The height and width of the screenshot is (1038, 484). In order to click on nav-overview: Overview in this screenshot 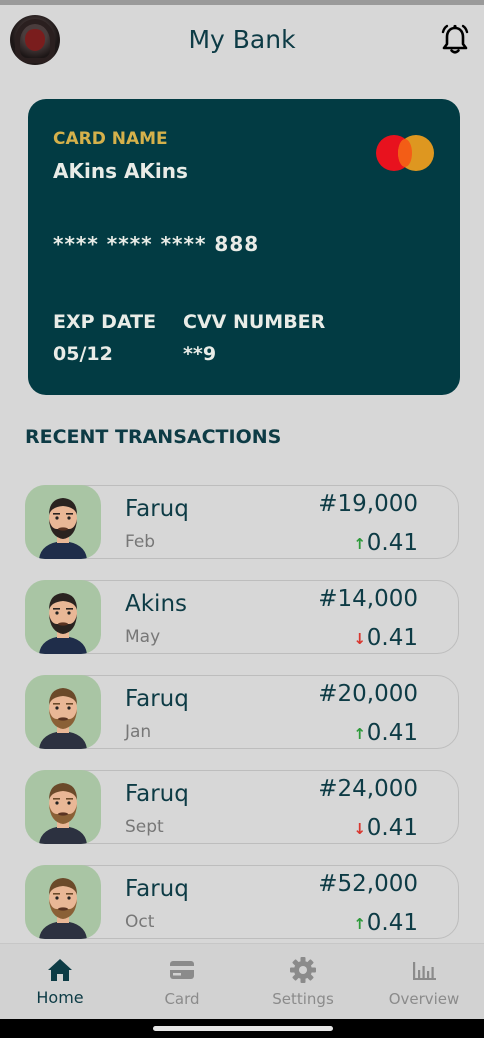, I will do `click(424, 982)`.